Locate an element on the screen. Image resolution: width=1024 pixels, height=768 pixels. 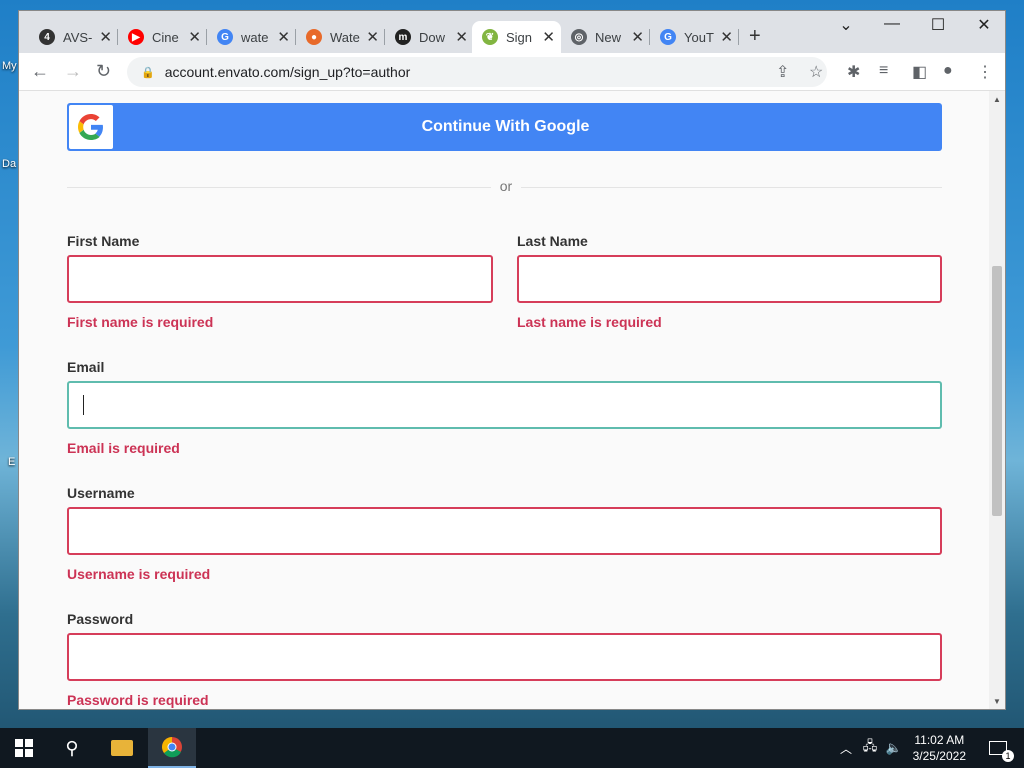
browser-tab: 4 AVS- ✕ is located at coordinates (73, 37).